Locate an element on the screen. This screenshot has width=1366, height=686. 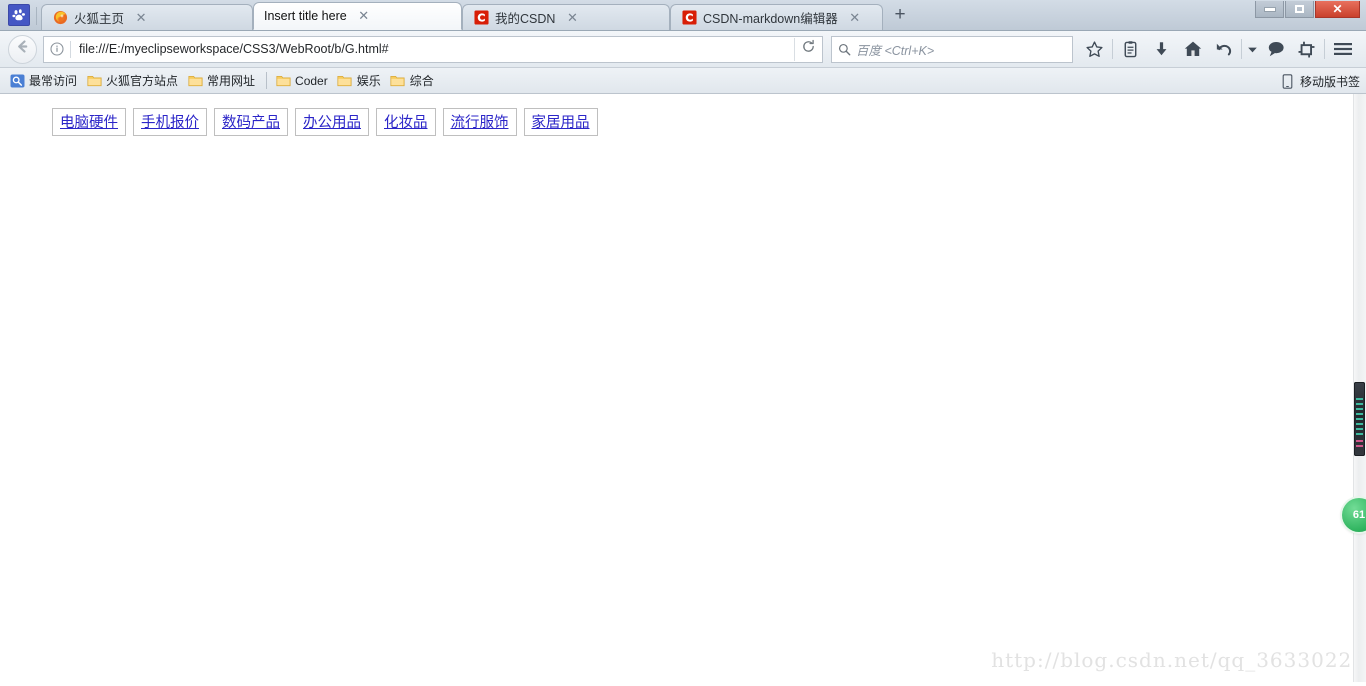
info-circle-icon is located at coordinates (57, 49).